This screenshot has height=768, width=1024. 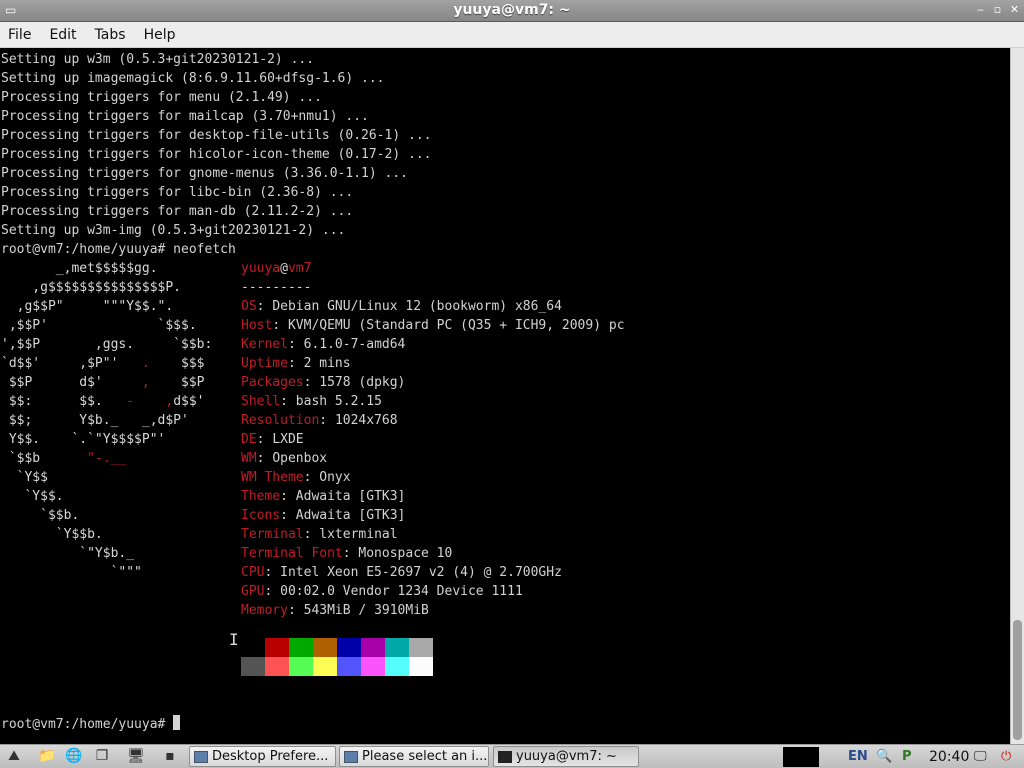 What do you see at coordinates (288, 439) in the screenshot?
I see `info-value: LXDE` at bounding box center [288, 439].